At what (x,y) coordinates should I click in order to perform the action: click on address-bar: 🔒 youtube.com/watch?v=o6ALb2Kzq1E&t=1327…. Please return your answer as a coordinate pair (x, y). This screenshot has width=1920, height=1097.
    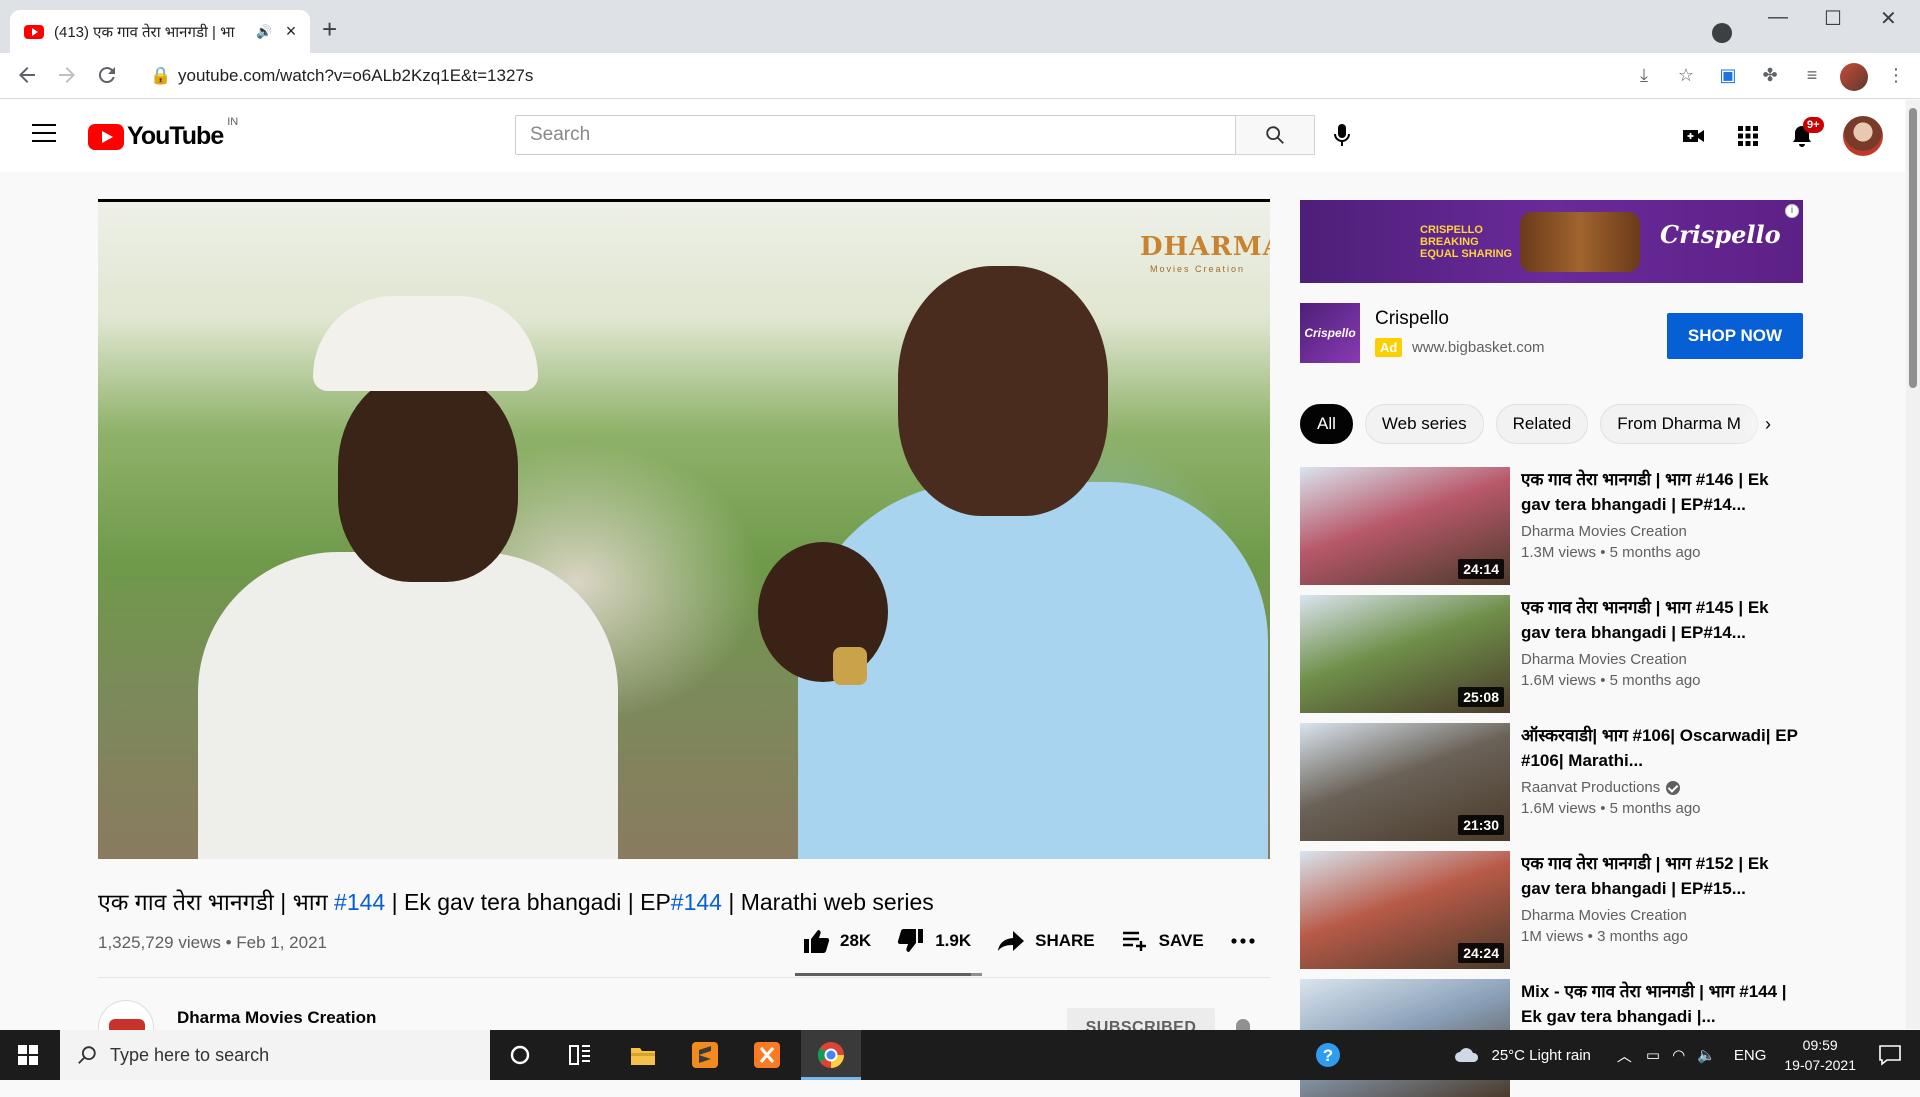
    Looking at the image, I should click on (918, 76).